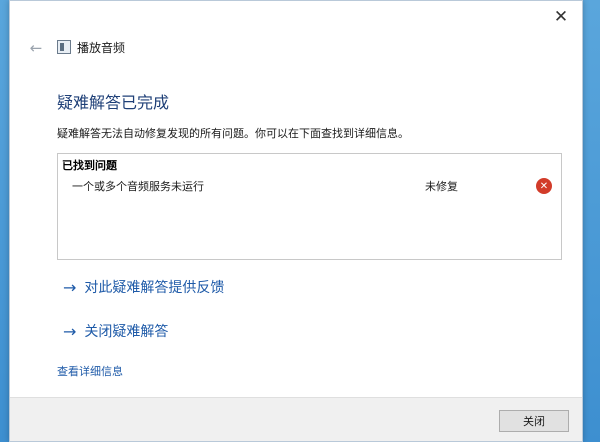 The height and width of the screenshot is (442, 600). I want to click on error-icon: ✕, so click(544, 186).